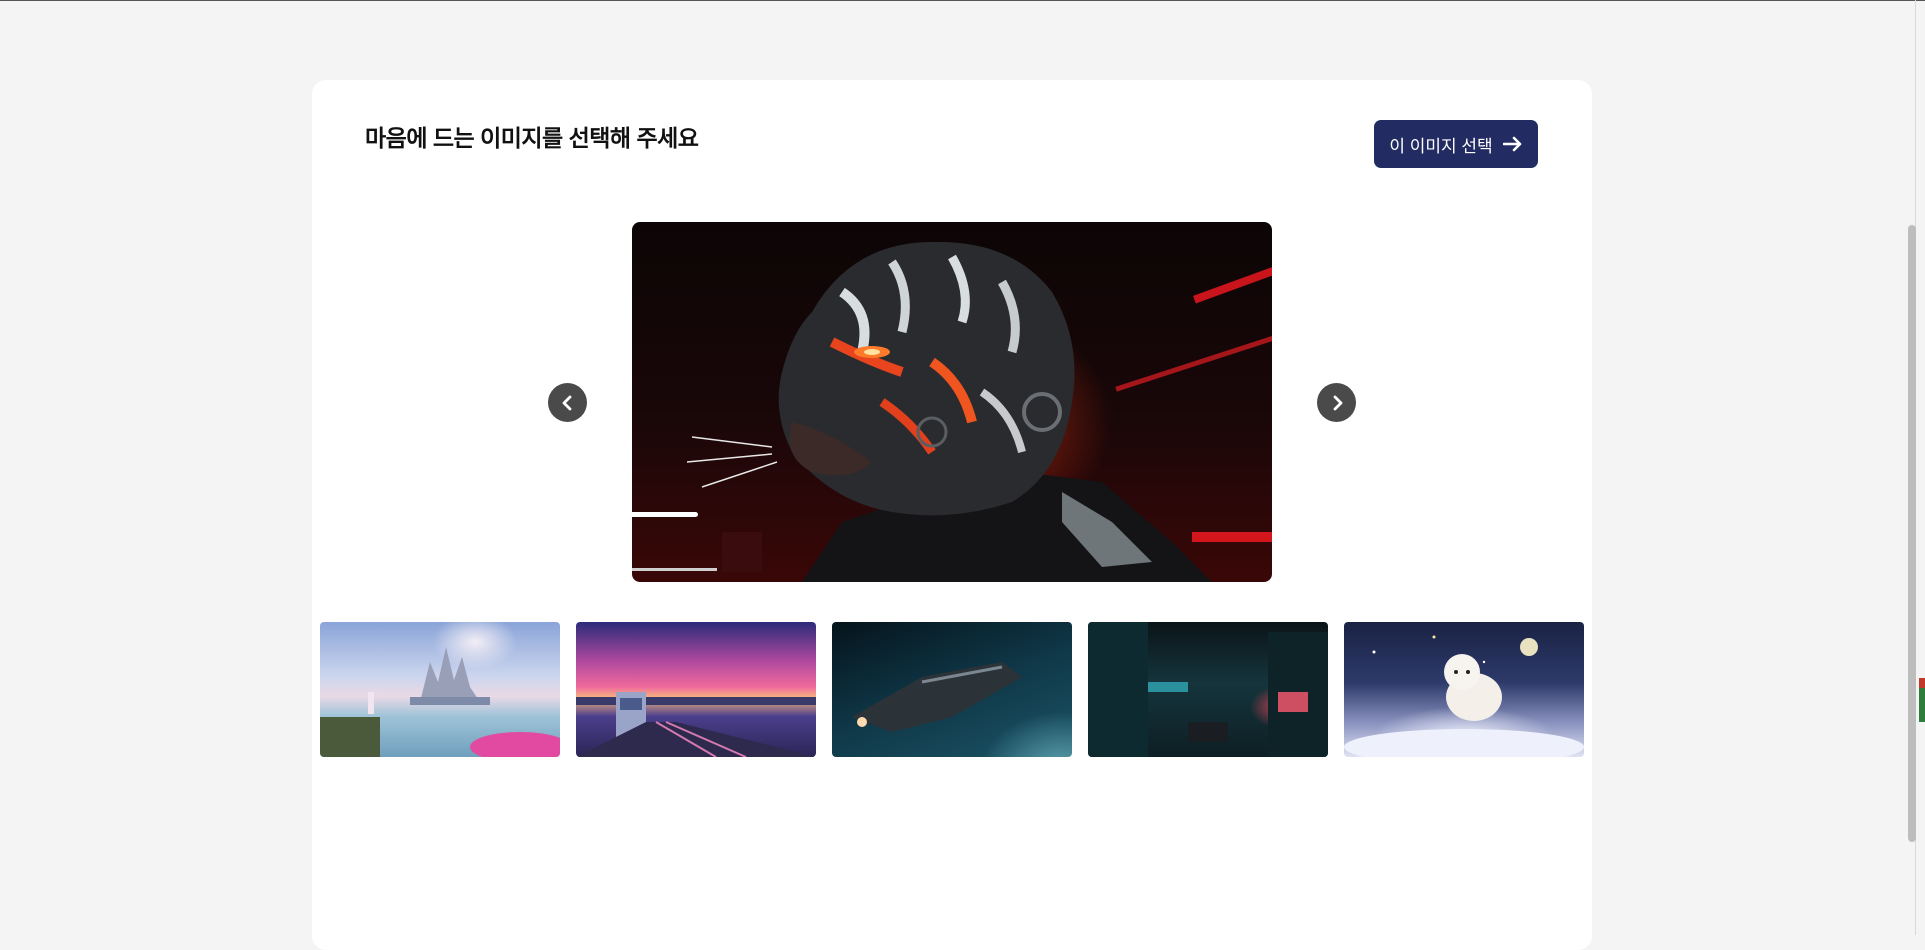 The height and width of the screenshot is (950, 1925). Describe the element at coordinates (696, 724) in the screenshot. I see `train-illustration` at that location.